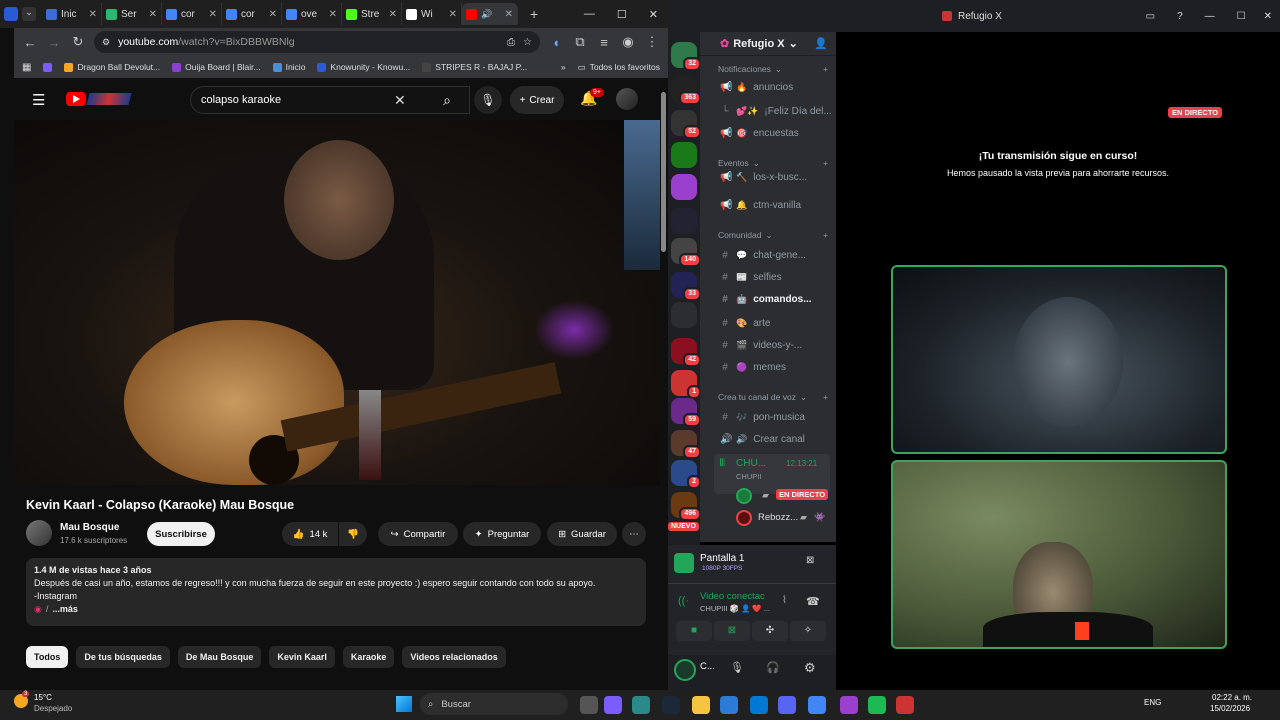  I want to click on share-button: ↪ Compartir, so click(418, 534).